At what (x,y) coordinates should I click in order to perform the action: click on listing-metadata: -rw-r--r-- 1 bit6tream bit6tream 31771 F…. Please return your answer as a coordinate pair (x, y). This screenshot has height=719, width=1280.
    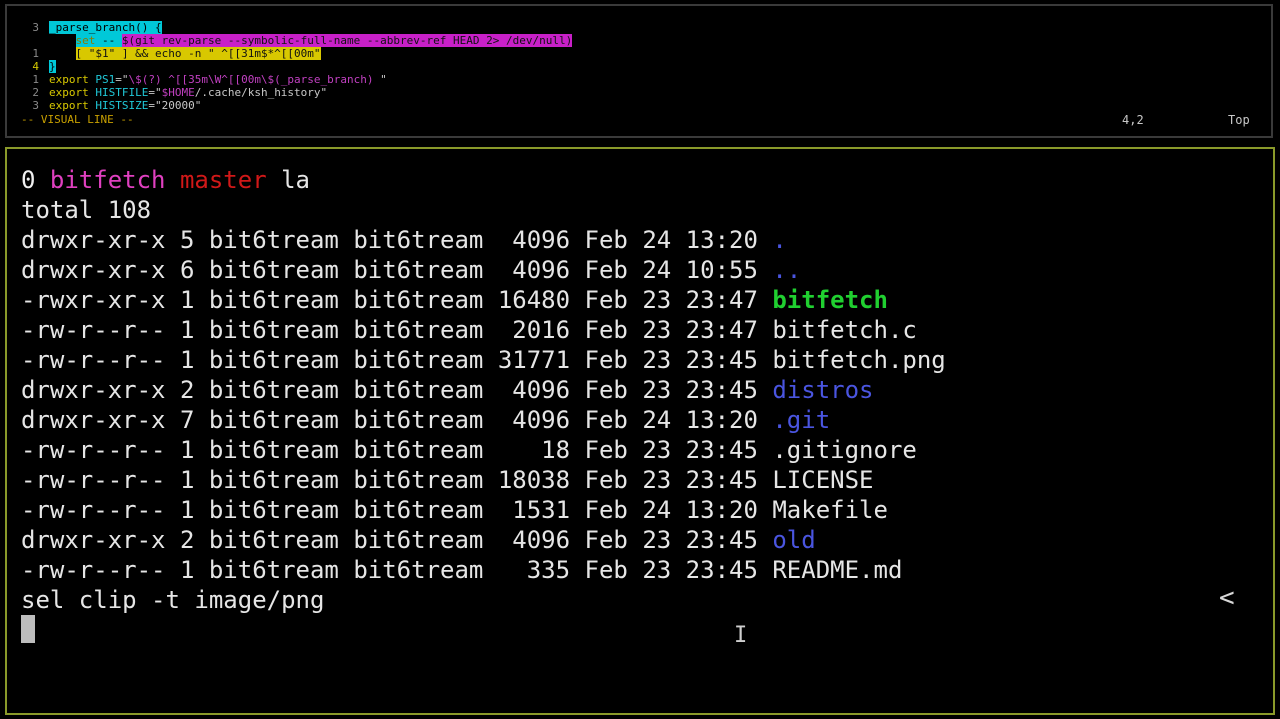
    Looking at the image, I should click on (397, 360).